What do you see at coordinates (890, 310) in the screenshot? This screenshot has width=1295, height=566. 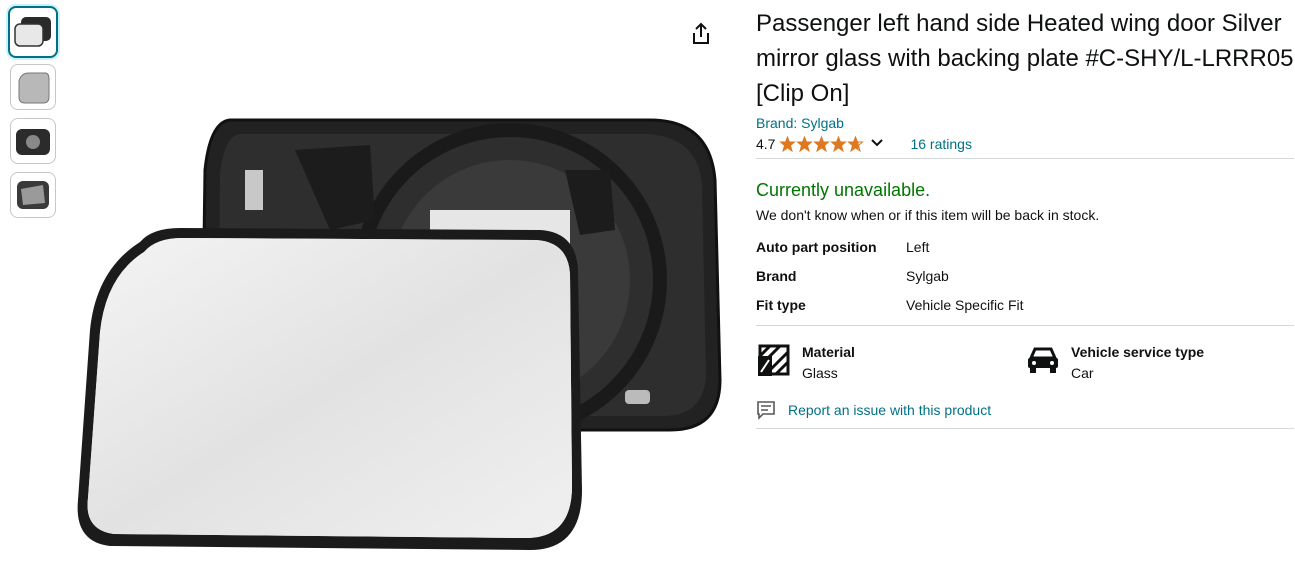 I see `spec-row: Fit type Vehicle Specific Fit` at bounding box center [890, 310].